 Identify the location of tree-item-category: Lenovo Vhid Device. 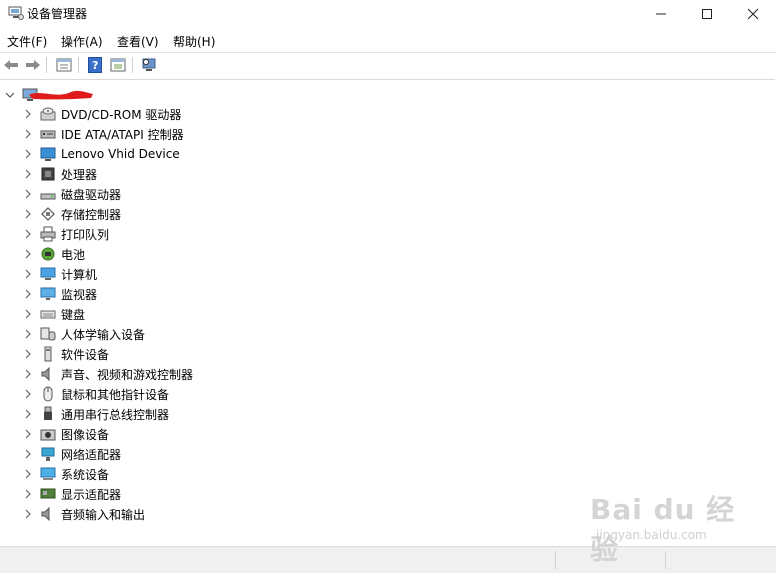
(101, 154).